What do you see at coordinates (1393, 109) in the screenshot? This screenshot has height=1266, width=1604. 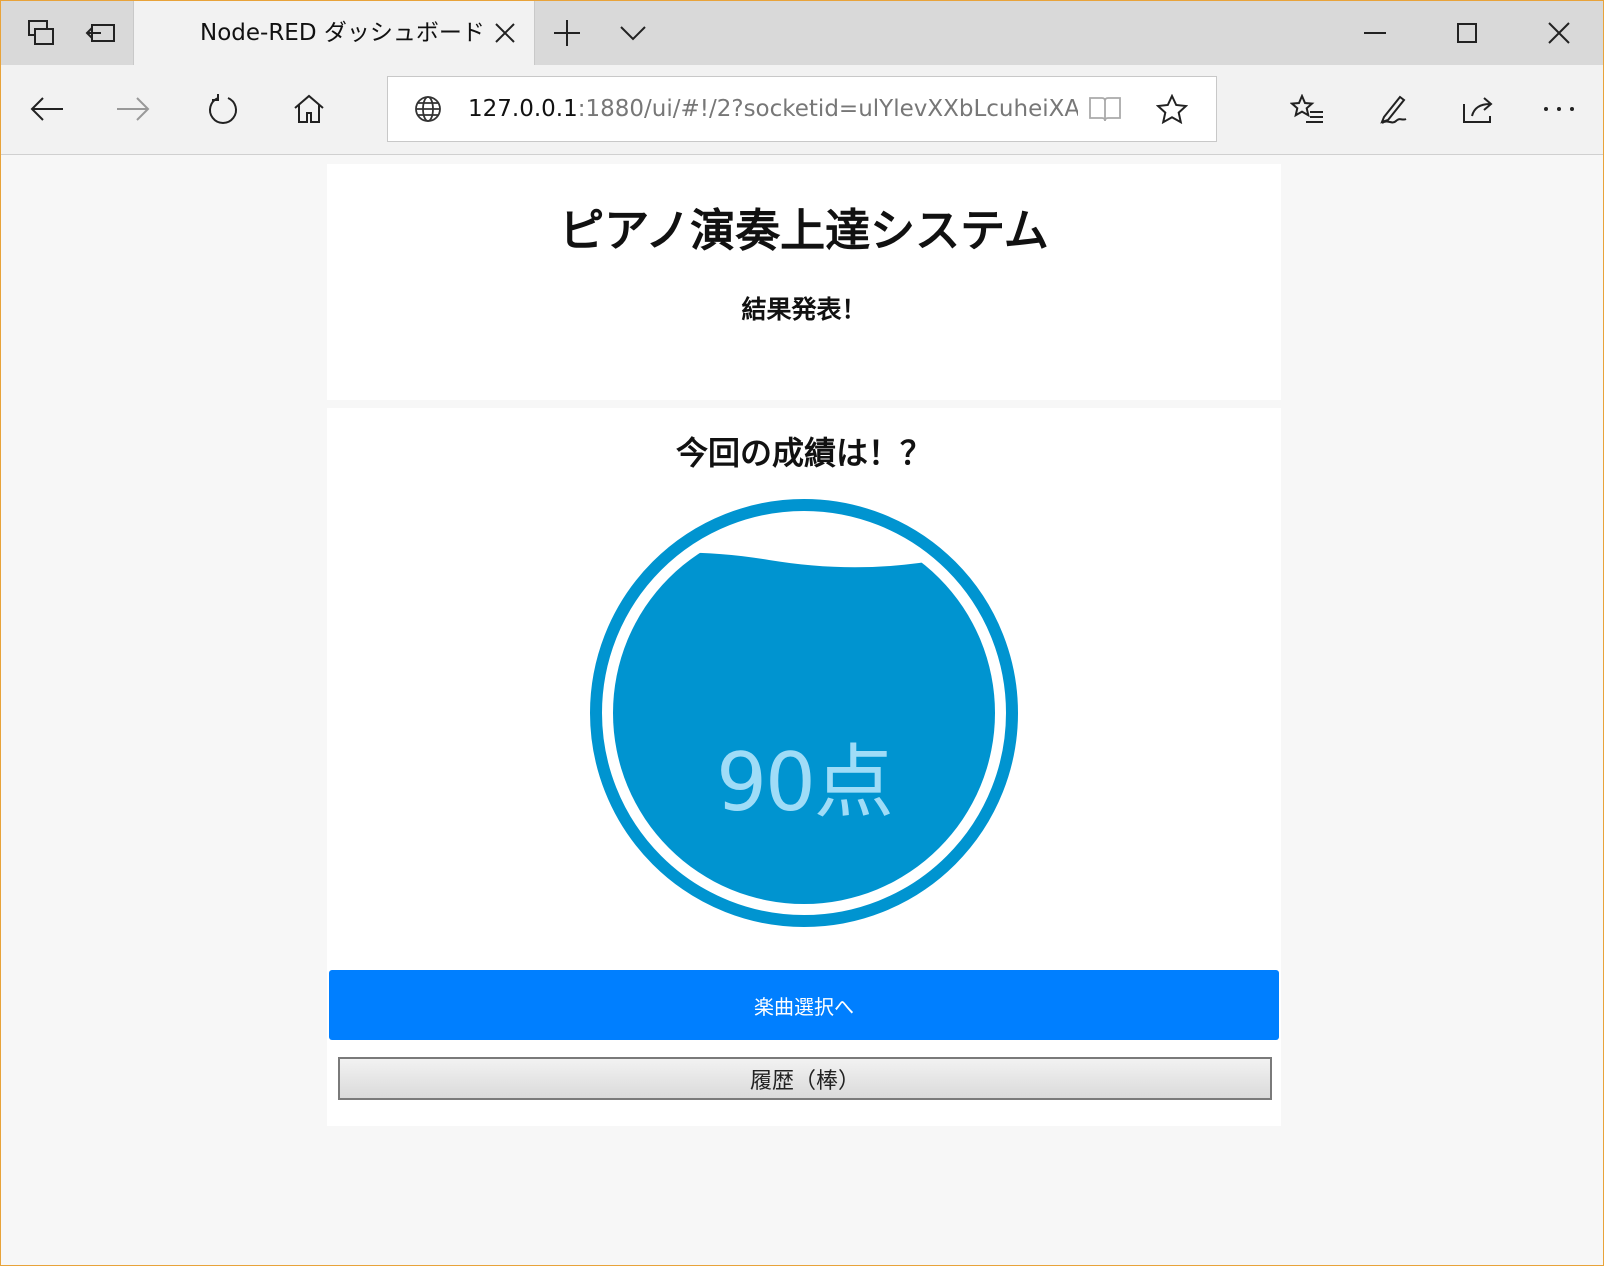 I see `pen-notes-icon` at bounding box center [1393, 109].